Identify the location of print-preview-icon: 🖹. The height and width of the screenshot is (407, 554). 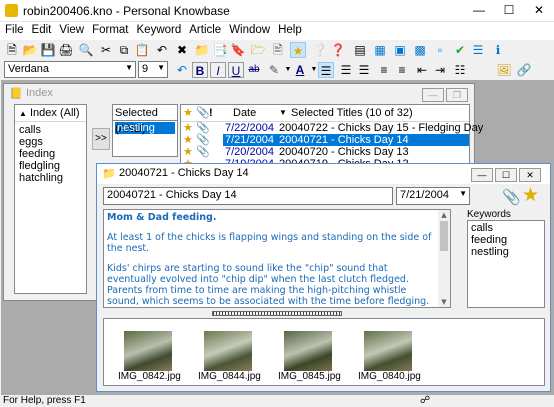
(278, 50).